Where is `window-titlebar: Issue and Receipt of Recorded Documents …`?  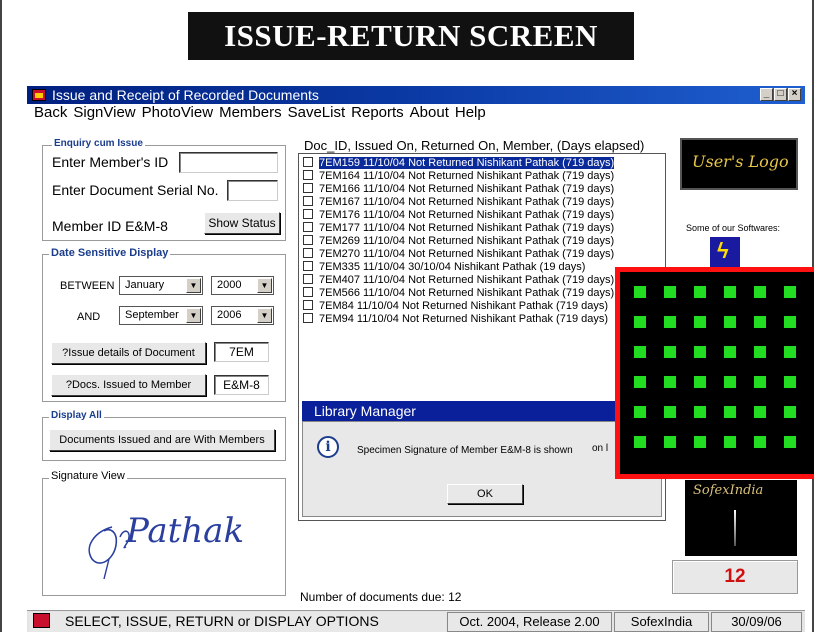
window-titlebar: Issue and Receipt of Recorded Documents … is located at coordinates (416, 95).